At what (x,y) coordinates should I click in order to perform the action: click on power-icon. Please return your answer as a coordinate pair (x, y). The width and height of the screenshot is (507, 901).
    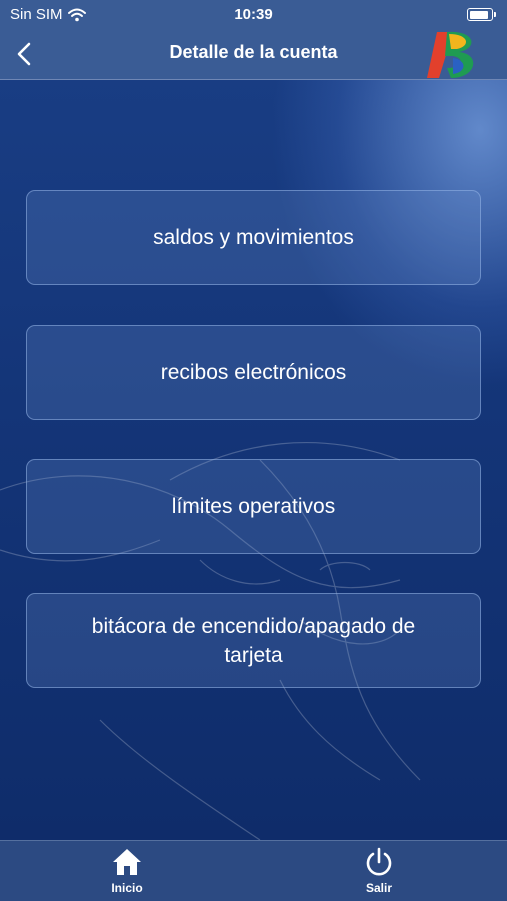
    Looking at the image, I should click on (379, 861).